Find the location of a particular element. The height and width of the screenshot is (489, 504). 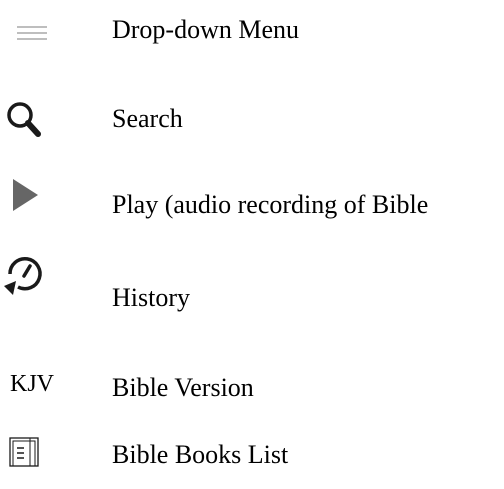

play-icon is located at coordinates (40, 200).